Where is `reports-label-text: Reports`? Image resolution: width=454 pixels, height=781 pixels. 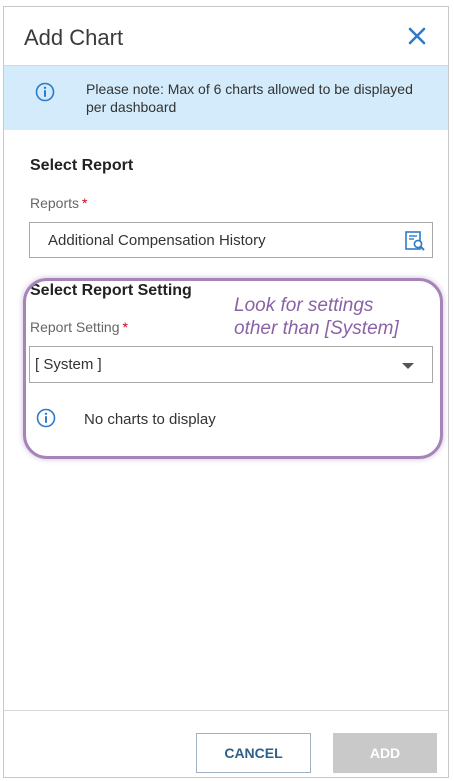
reports-label-text: Reports is located at coordinates (55, 203).